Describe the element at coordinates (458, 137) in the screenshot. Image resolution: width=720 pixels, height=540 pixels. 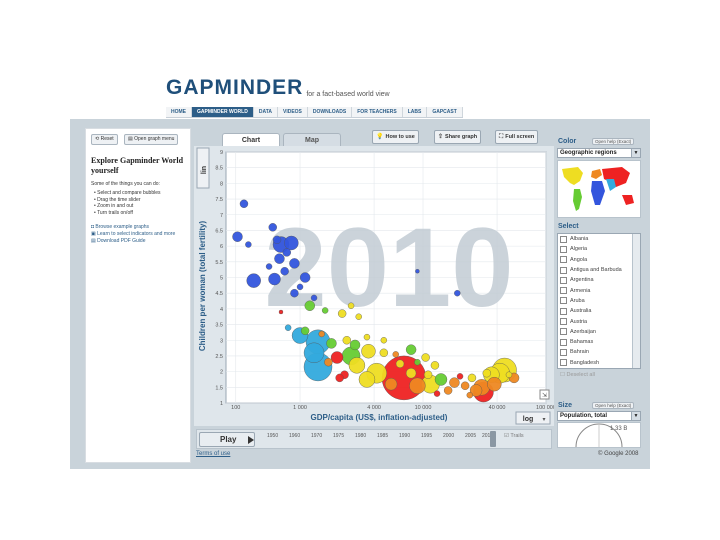
I see `share-graph-button: ⇪ Share graph` at that location.